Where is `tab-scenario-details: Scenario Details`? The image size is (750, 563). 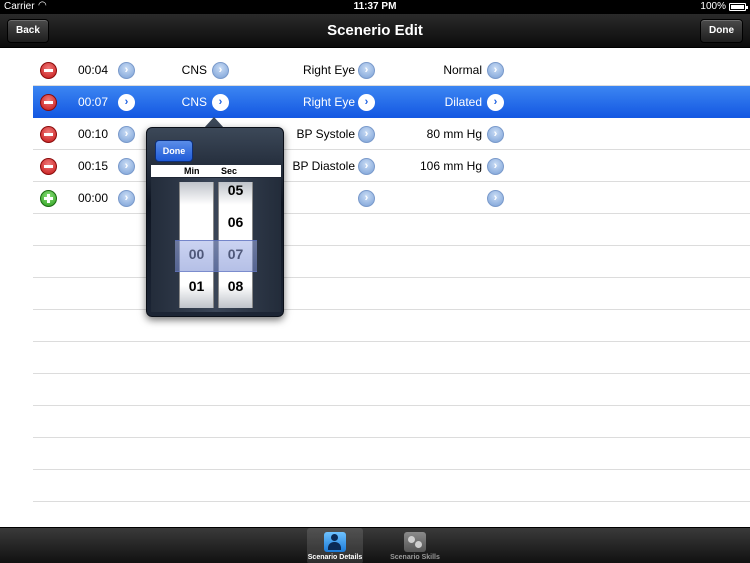
tab-scenario-details: Scenario Details is located at coordinates (335, 545).